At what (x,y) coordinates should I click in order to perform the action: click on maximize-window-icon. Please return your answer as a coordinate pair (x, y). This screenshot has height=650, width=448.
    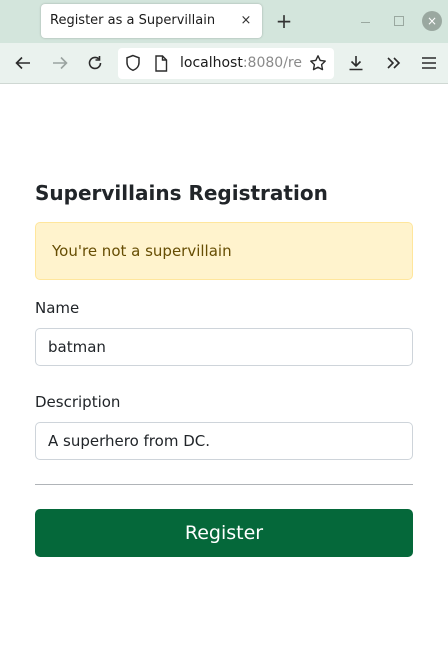
    Looking at the image, I should click on (399, 21).